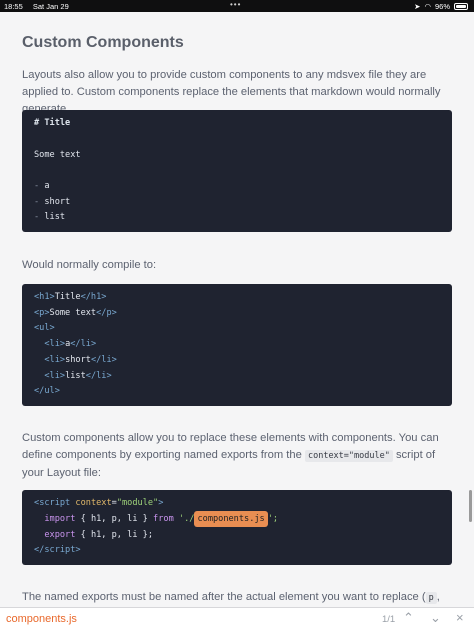  I want to click on inline-code: context="module", so click(348, 456).